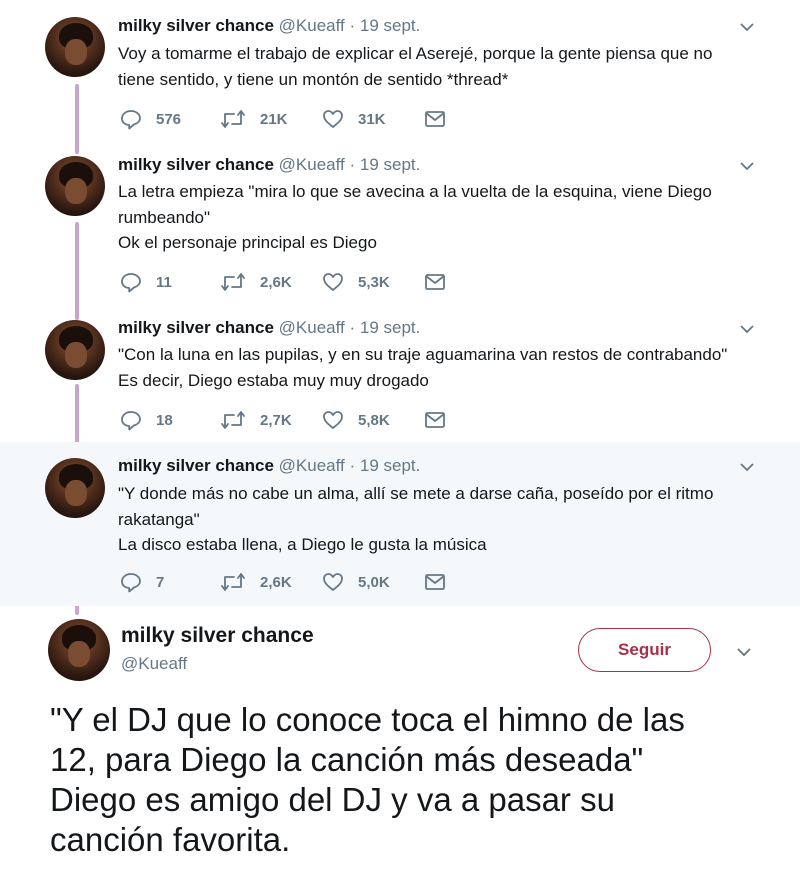 This screenshot has height=872, width=800. I want to click on reply-button: 576, so click(150, 119).